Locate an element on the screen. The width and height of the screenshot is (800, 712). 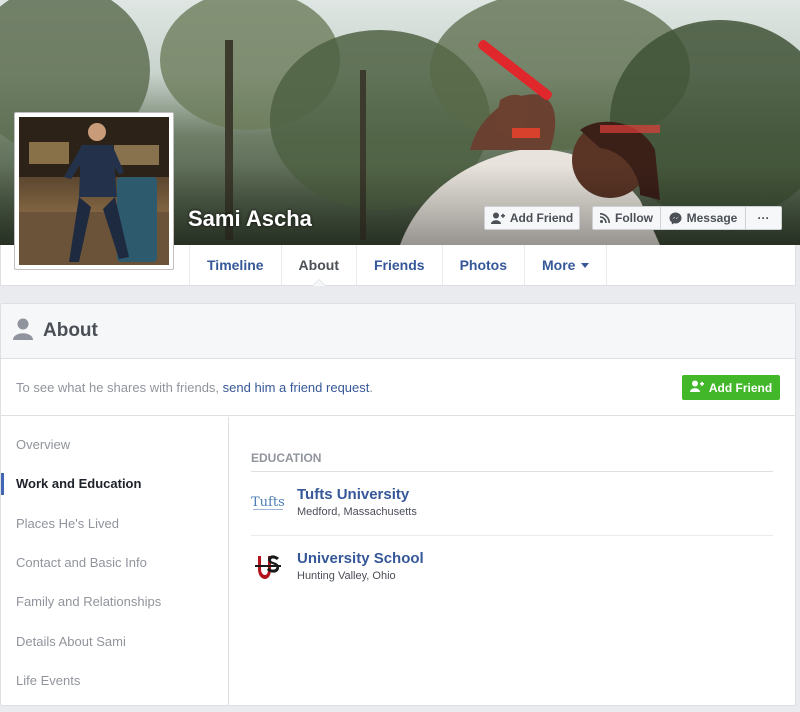
message-label: Message is located at coordinates (712, 218).